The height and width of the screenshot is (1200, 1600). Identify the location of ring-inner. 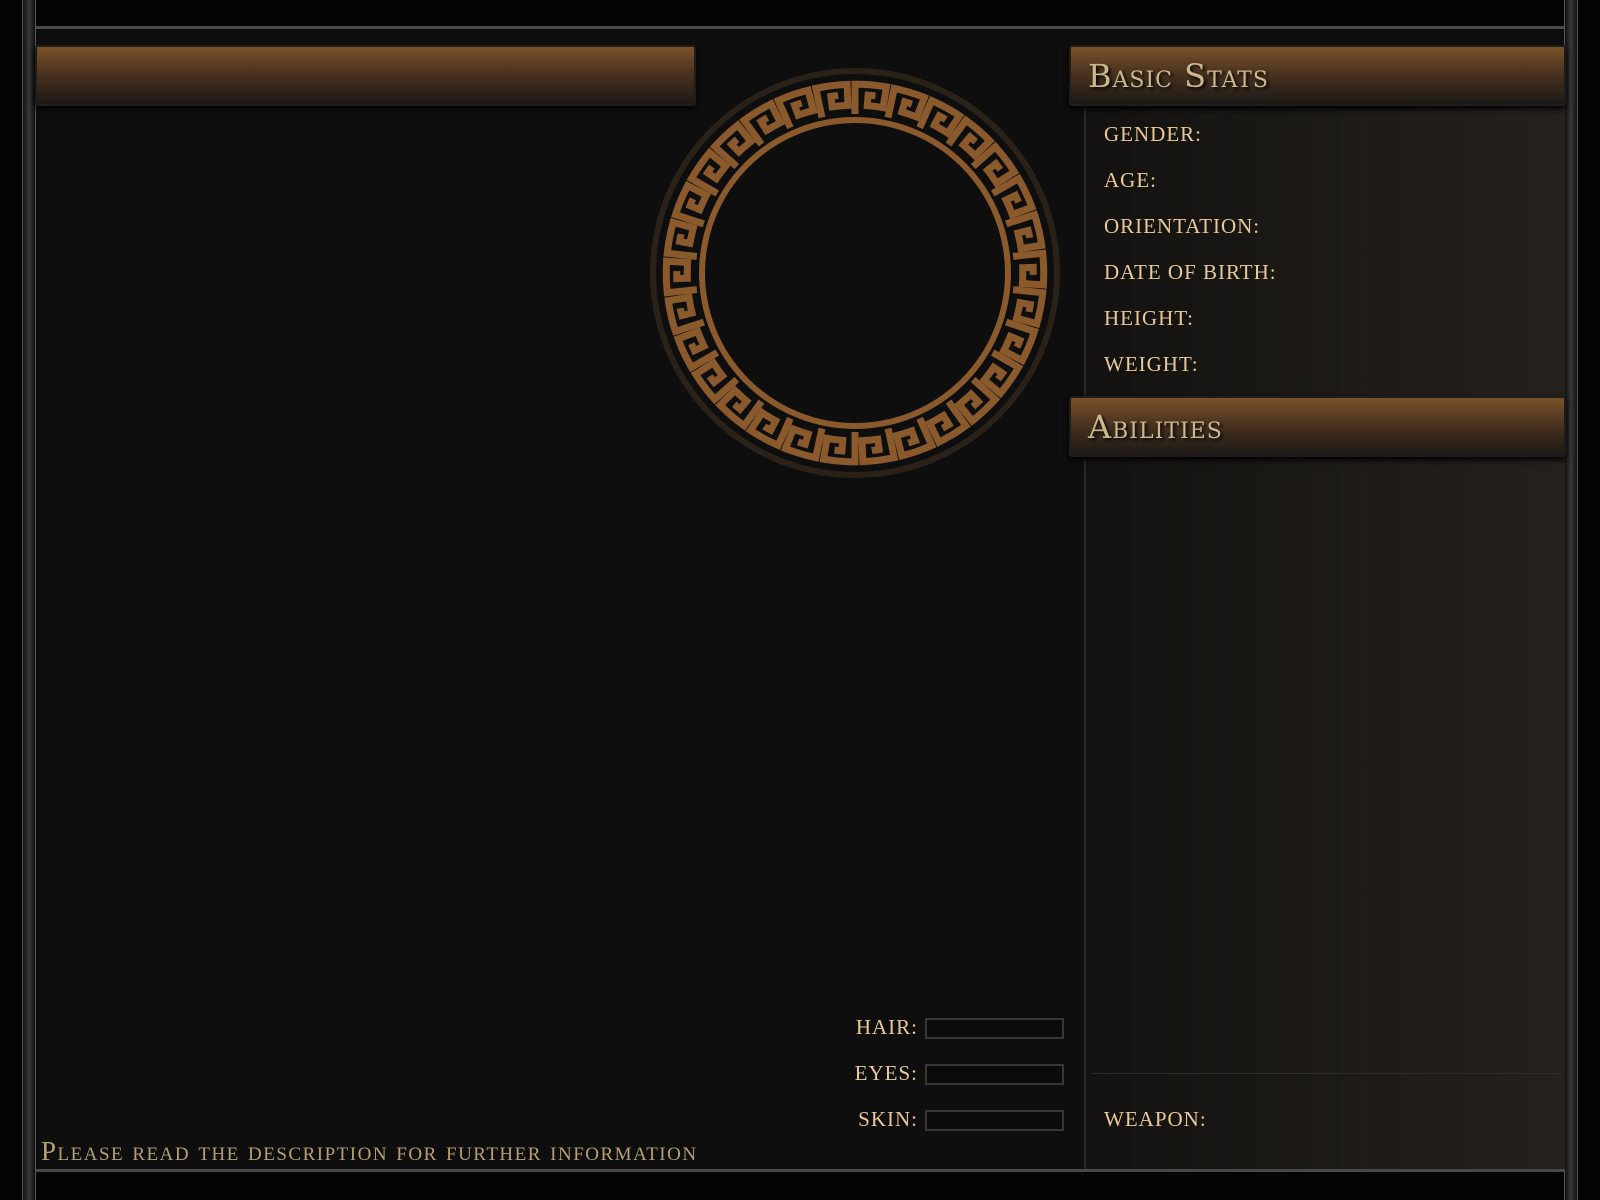
(855, 273).